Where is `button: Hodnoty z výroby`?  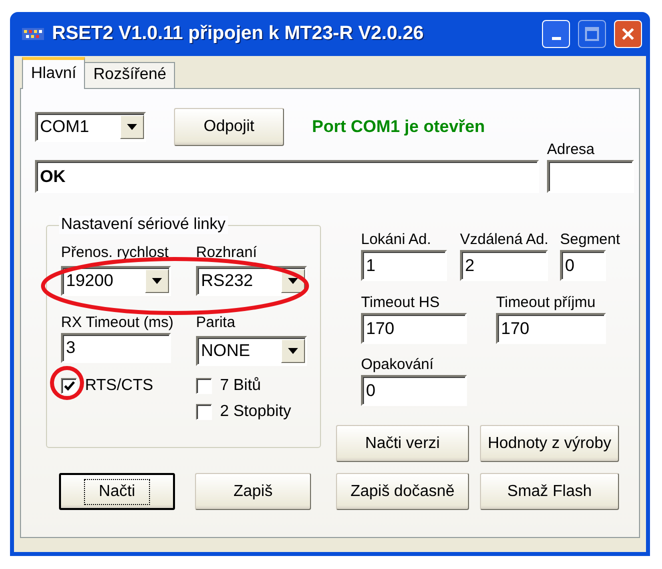
button: Hodnoty z výroby is located at coordinates (549, 443).